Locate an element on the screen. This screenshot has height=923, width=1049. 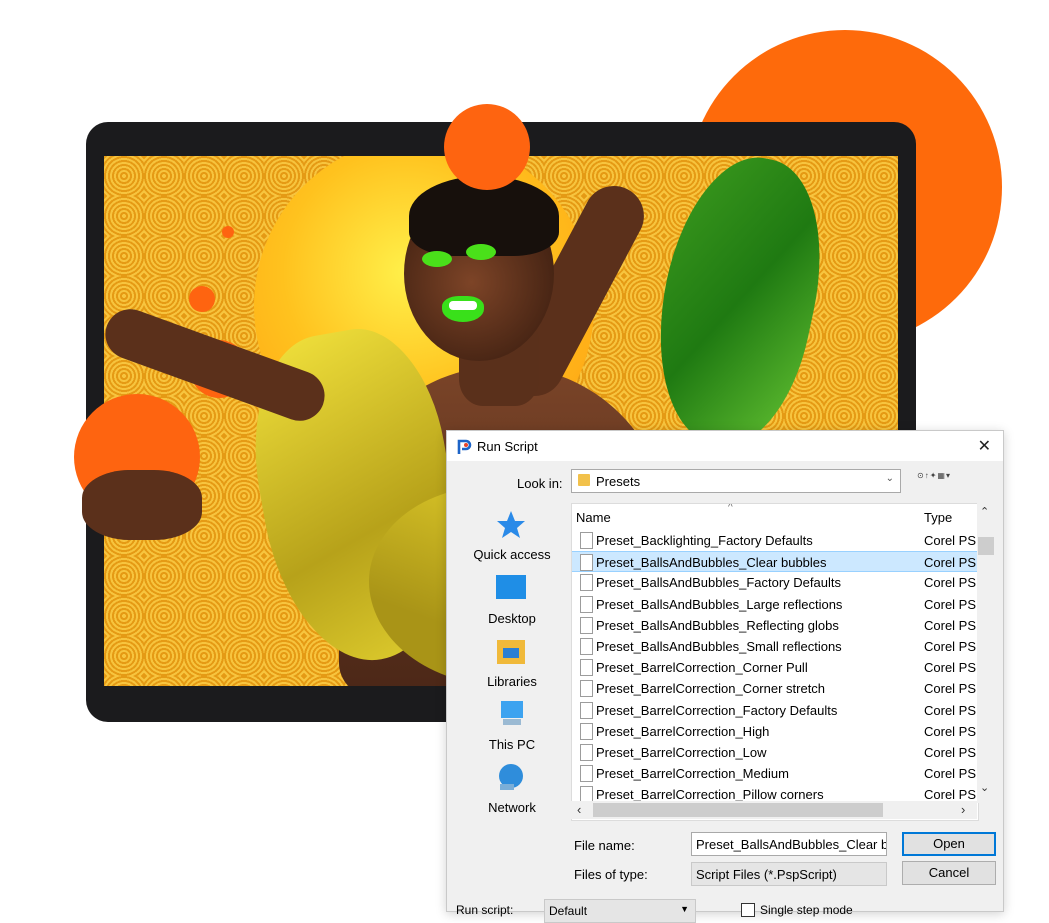
scroll-up-icon: ⌃ is located at coordinates (984, 511).